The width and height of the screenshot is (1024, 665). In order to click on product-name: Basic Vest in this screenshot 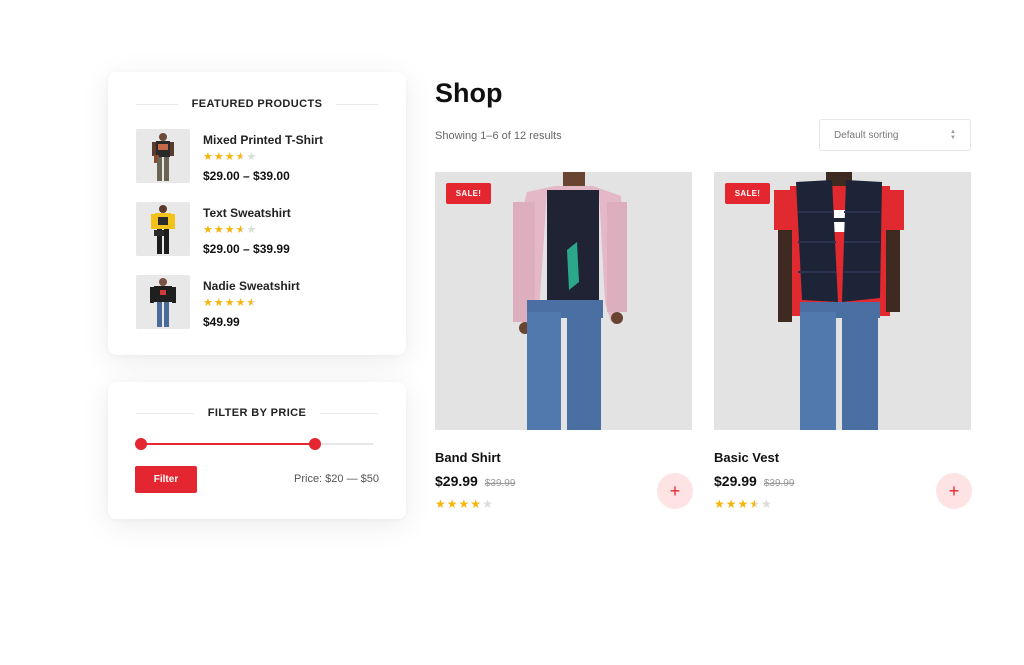, I will do `click(746, 457)`.